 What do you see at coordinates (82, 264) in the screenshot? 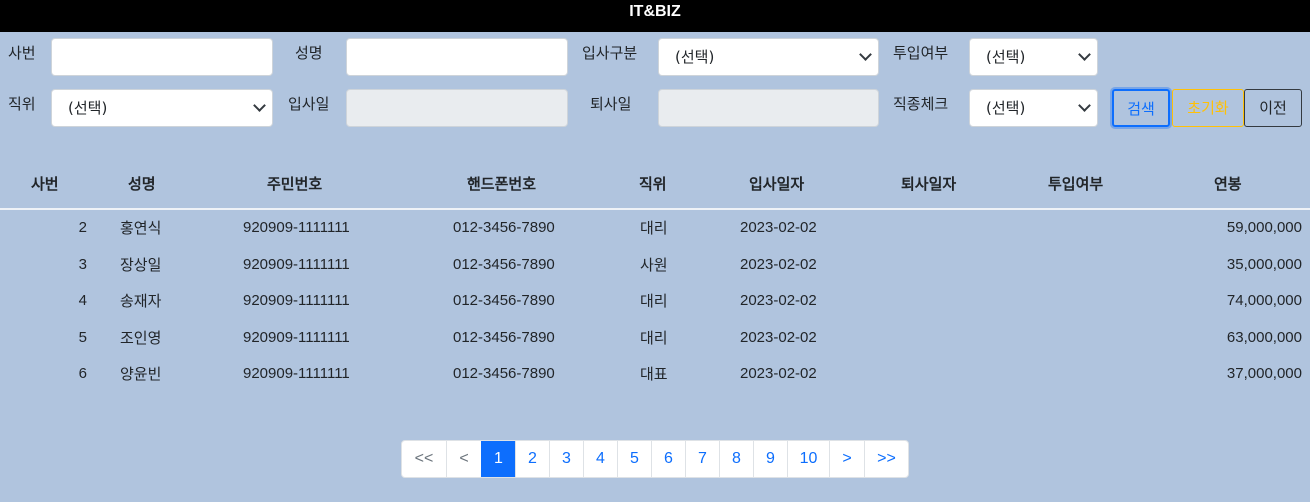
I see `cell-emp-no: 3` at bounding box center [82, 264].